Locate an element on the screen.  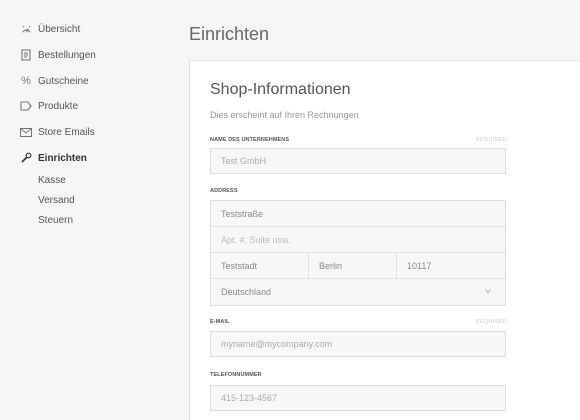
envelope-icon is located at coordinates (26, 132).